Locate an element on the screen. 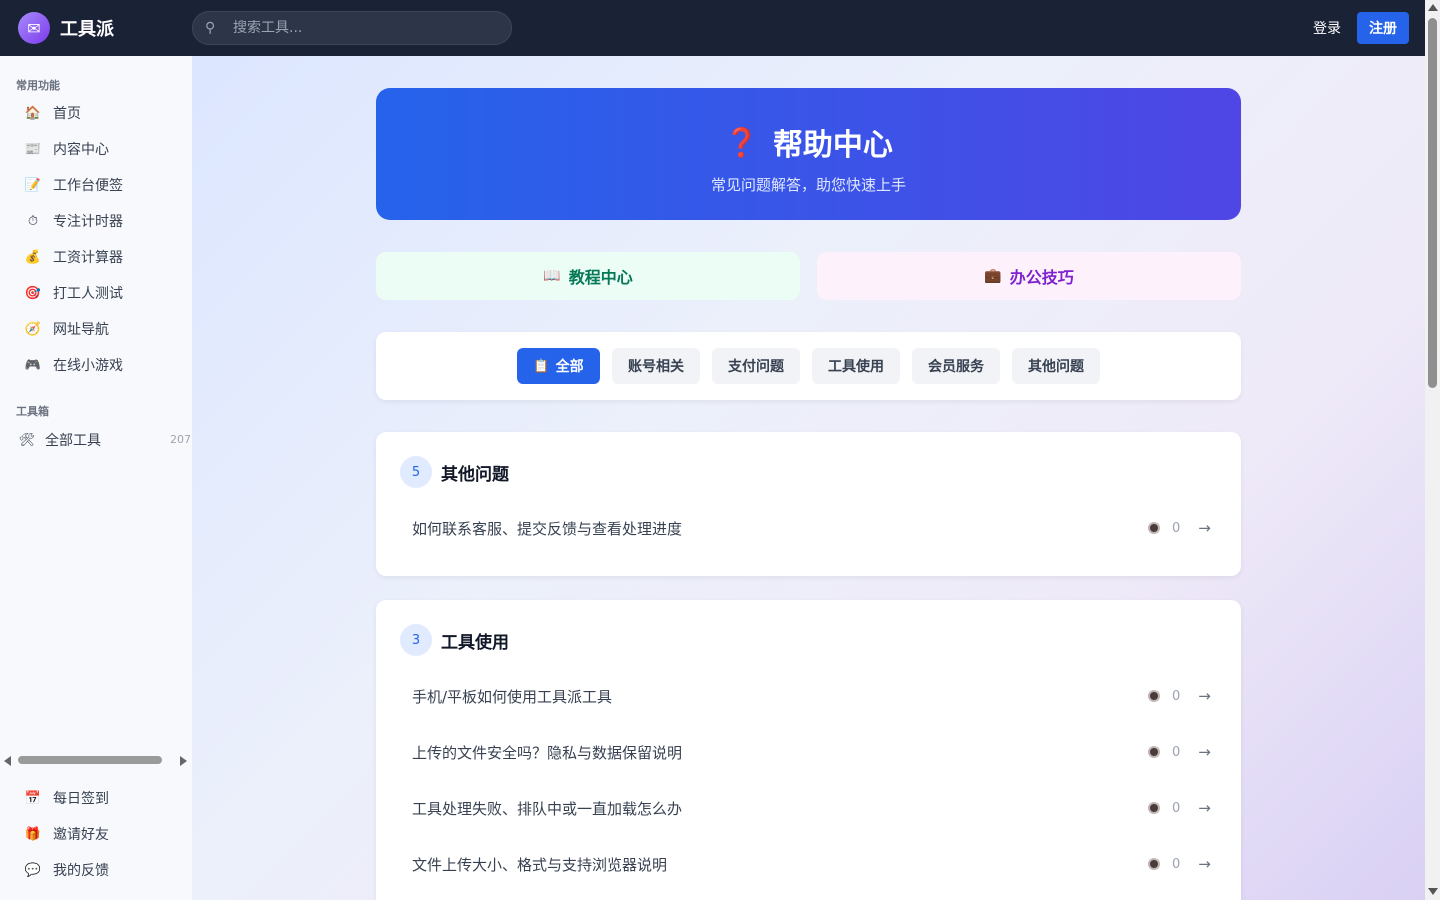 The image size is (1440, 900). sidebar-item-home: 🏠 首页 is located at coordinates (52, 113).